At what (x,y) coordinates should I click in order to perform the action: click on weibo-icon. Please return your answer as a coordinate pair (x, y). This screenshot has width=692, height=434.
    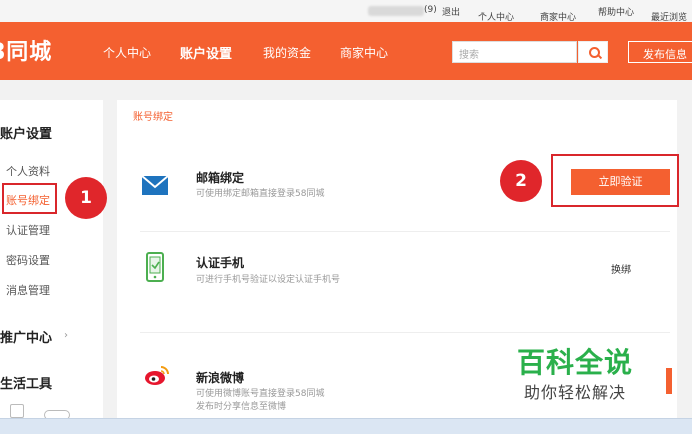
    Looking at the image, I should click on (157, 375).